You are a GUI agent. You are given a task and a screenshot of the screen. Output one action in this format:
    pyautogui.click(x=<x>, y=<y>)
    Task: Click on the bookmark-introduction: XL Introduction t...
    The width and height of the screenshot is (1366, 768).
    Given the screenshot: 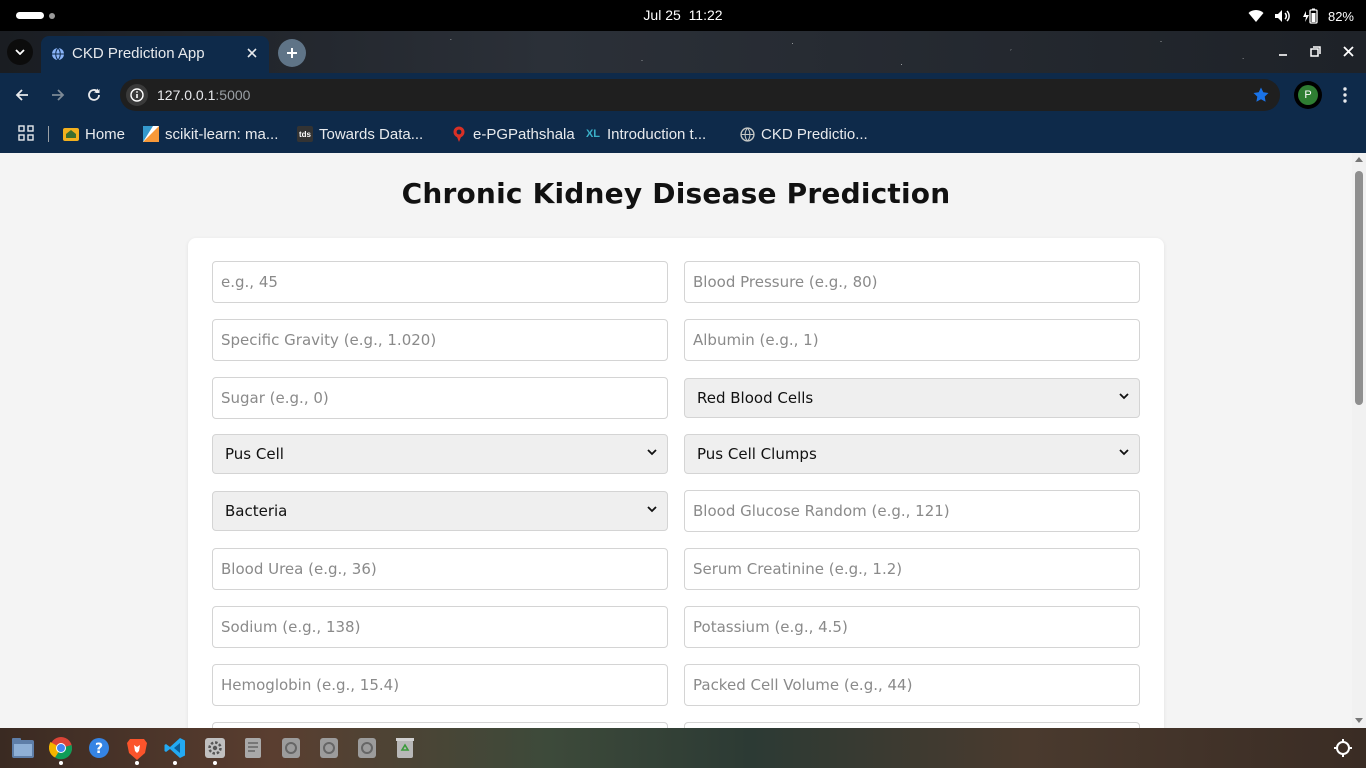 What is the action you would take?
    pyautogui.click(x=645, y=134)
    